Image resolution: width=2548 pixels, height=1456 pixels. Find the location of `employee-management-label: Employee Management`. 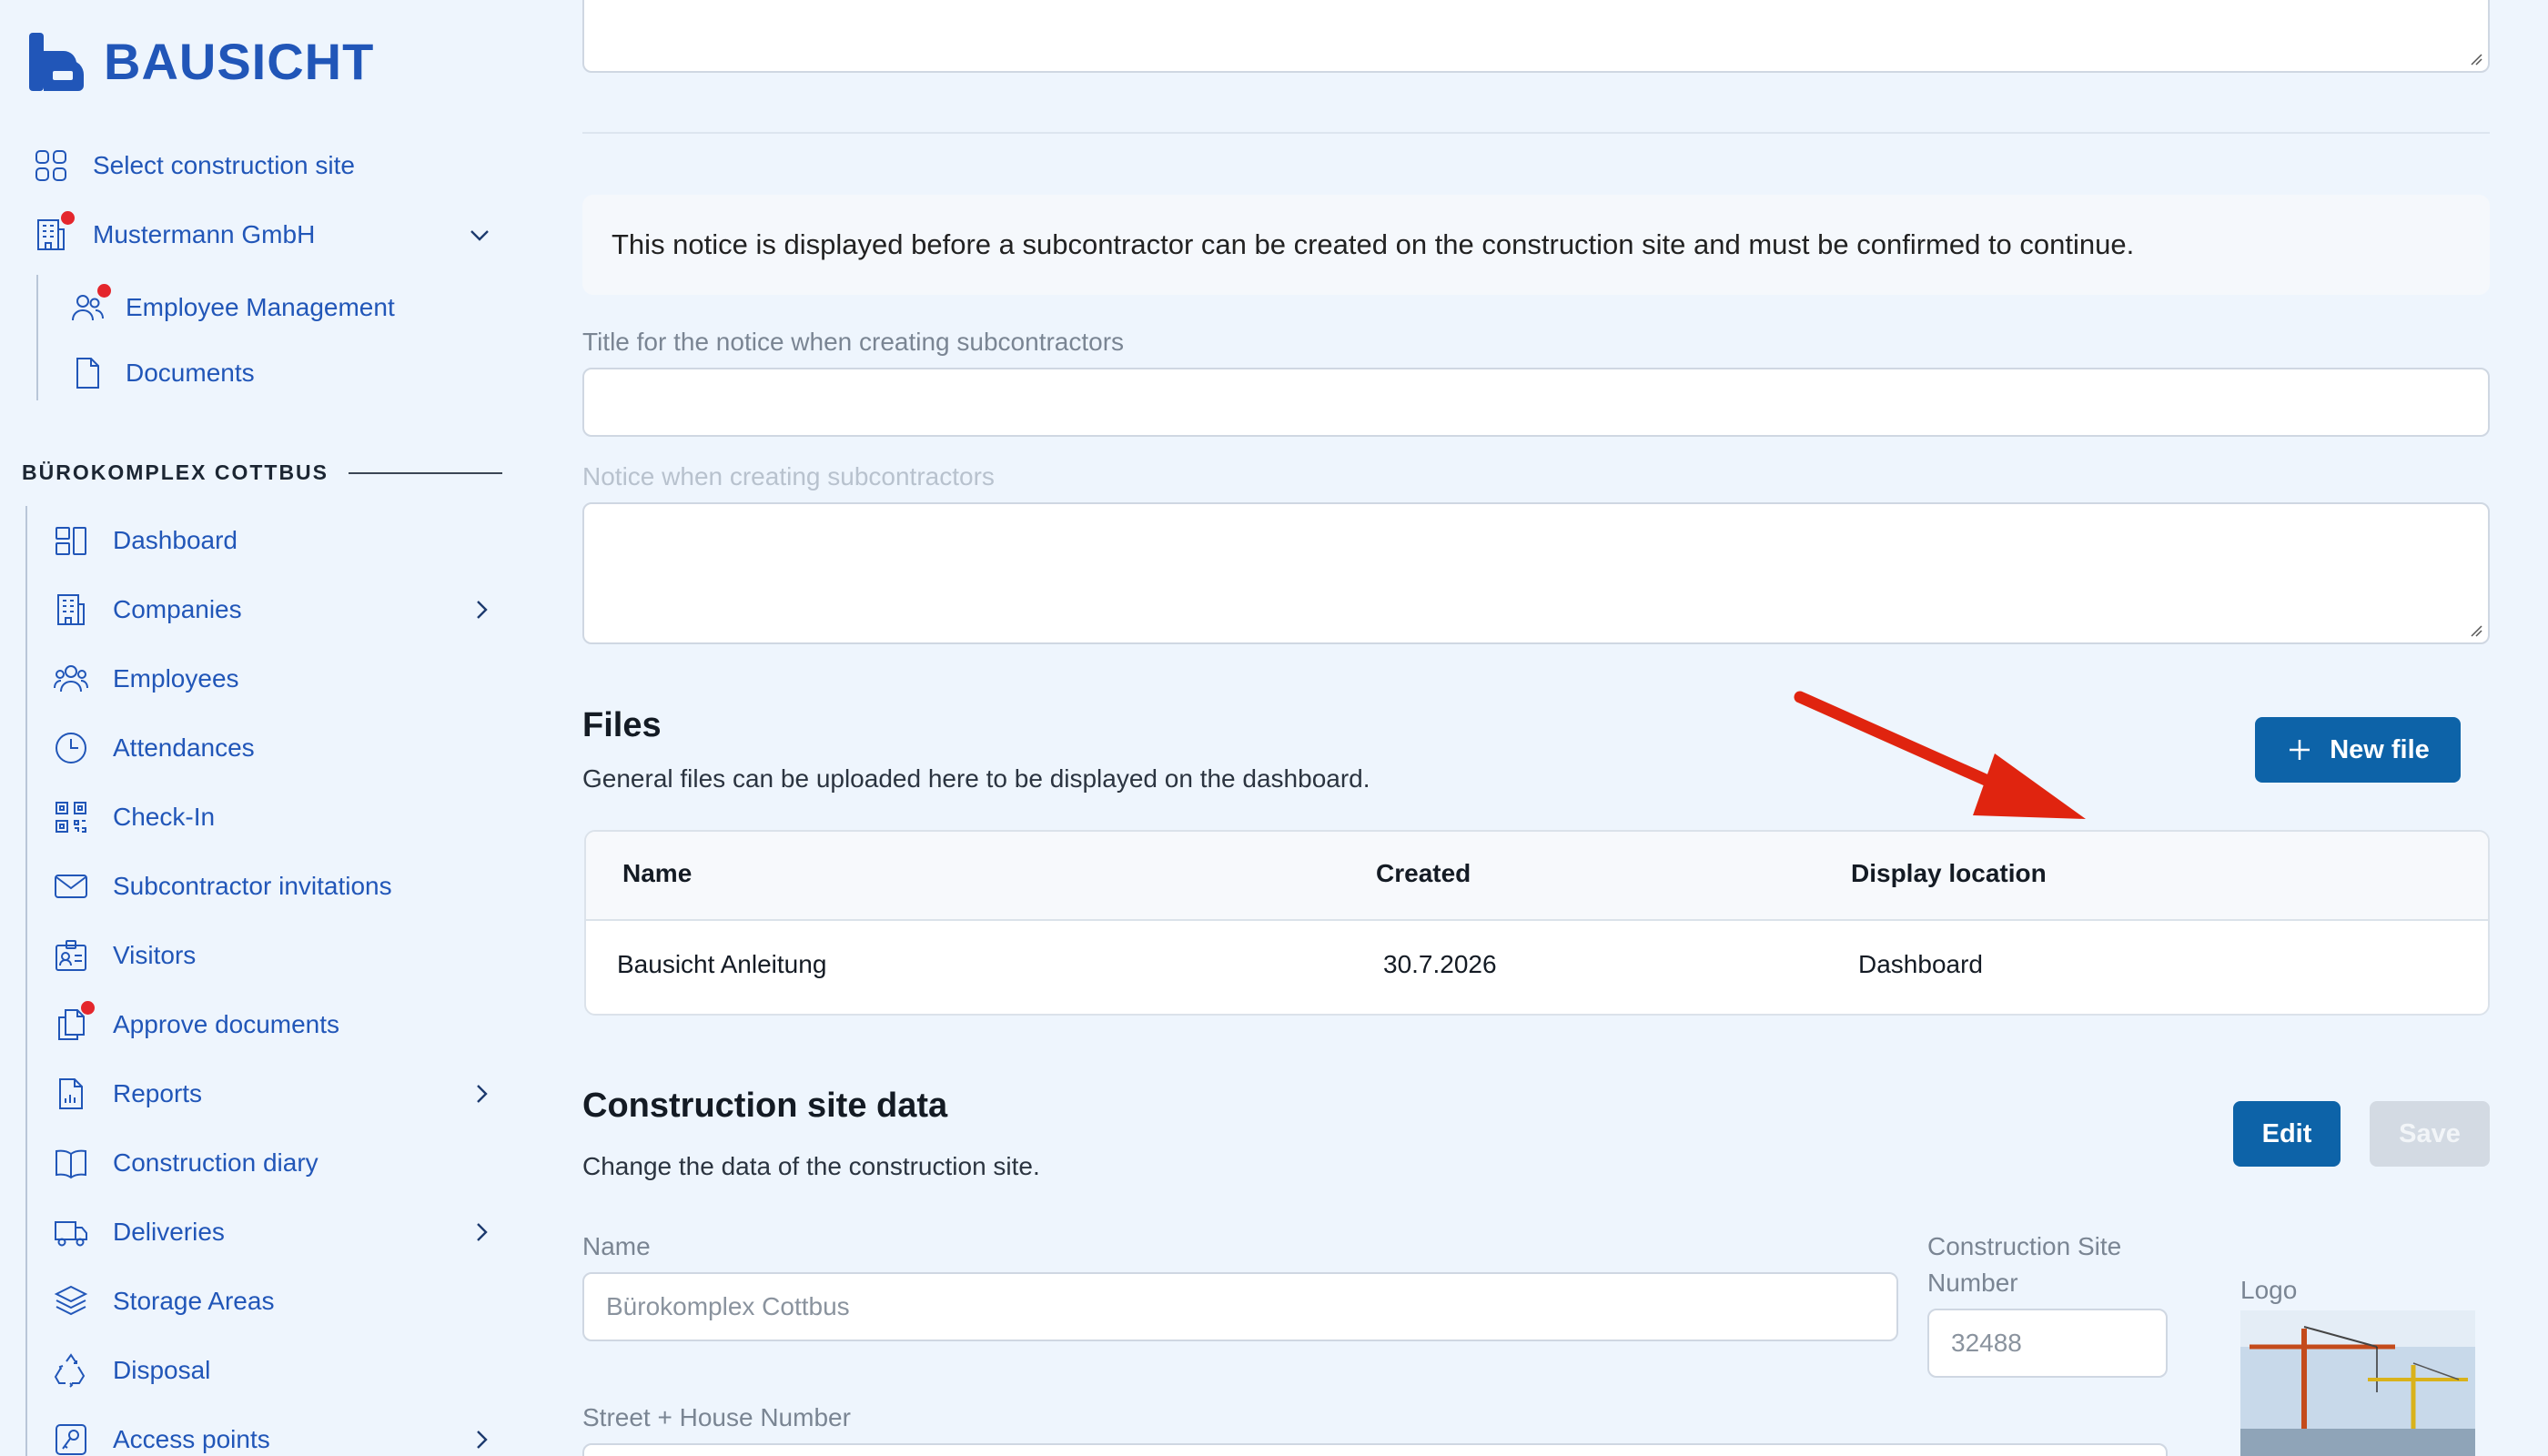

employee-management-label: Employee Management is located at coordinates (261, 307).